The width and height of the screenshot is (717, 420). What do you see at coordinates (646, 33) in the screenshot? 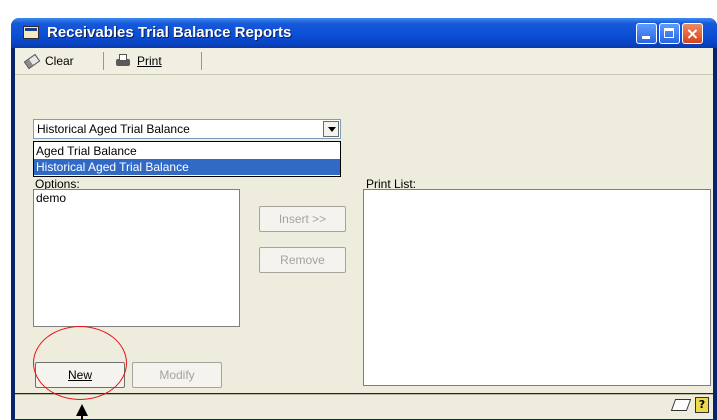
I see `minimize-button` at bounding box center [646, 33].